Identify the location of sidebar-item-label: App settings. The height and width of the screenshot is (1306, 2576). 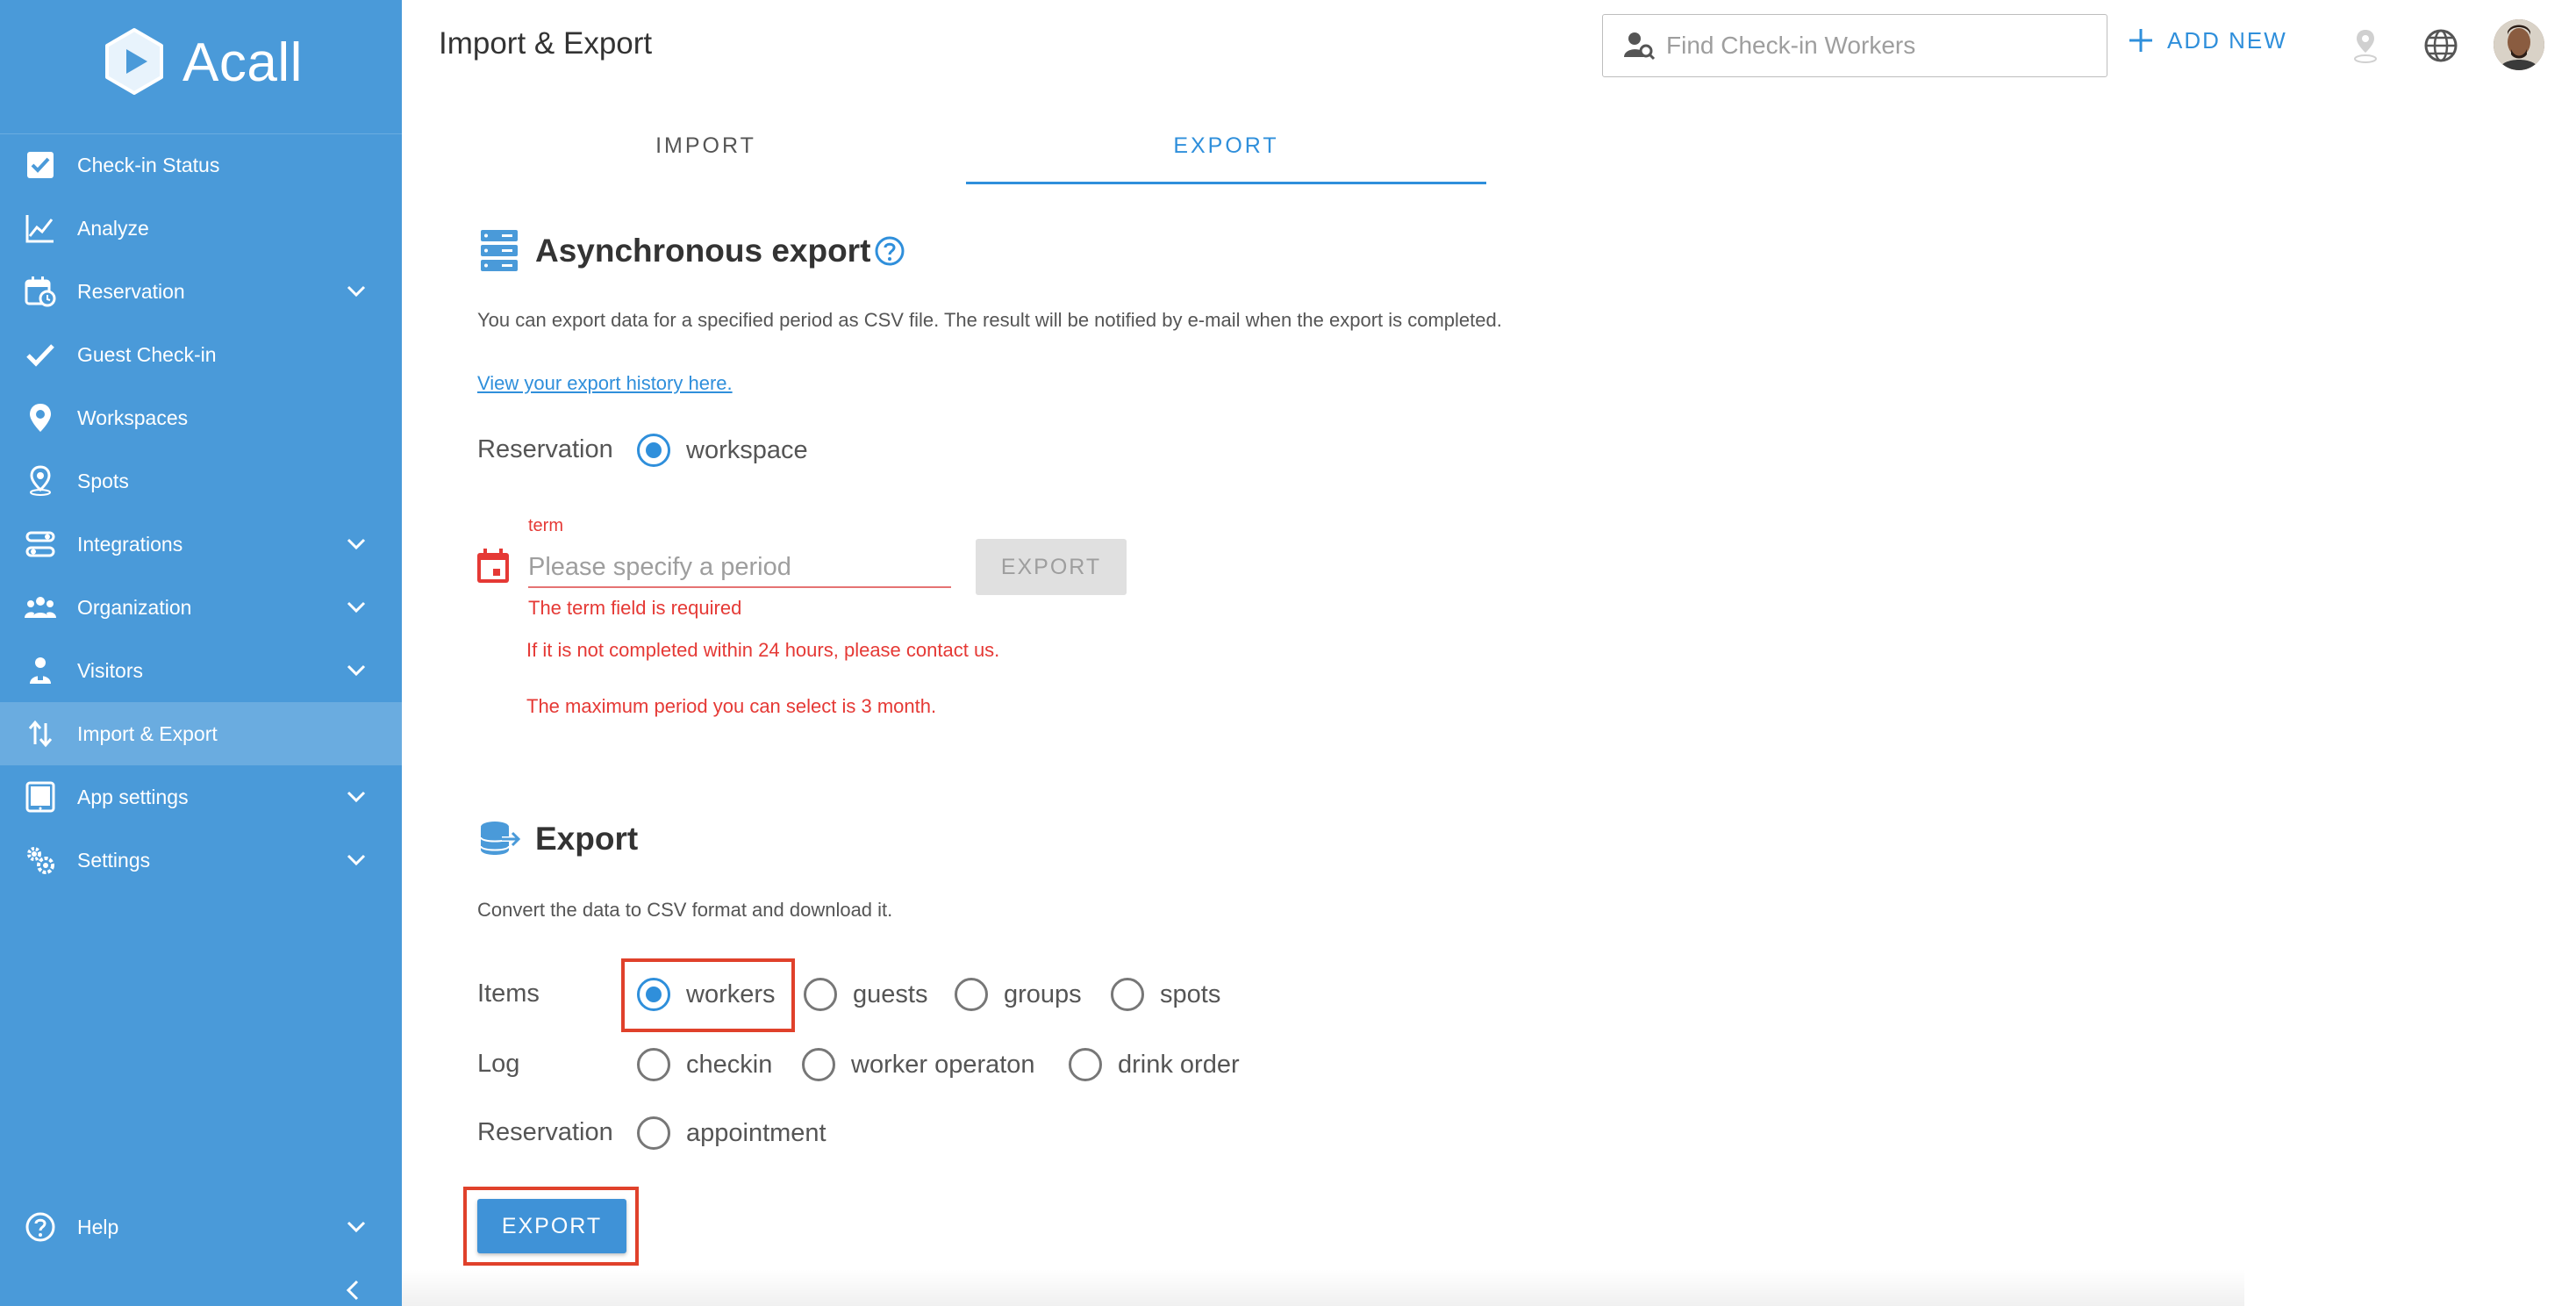
(133, 796).